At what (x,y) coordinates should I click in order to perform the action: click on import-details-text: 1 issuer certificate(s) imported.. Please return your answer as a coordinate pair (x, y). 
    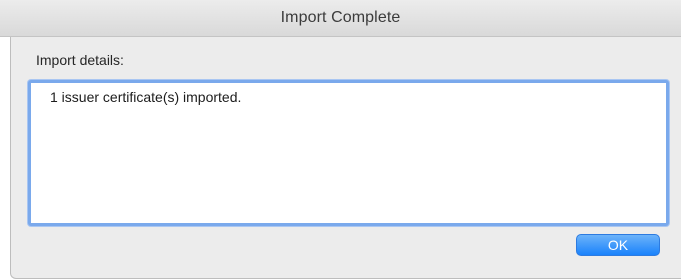
    Looking at the image, I should click on (146, 97).